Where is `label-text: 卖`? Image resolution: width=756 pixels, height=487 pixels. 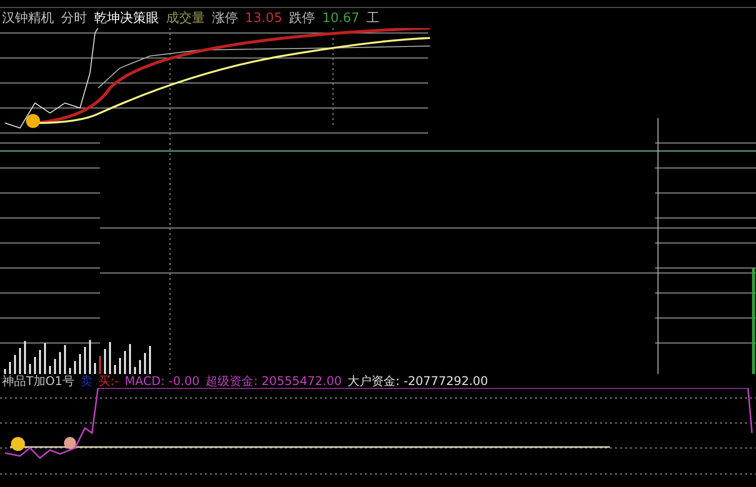
label-text: 卖 is located at coordinates (86, 381).